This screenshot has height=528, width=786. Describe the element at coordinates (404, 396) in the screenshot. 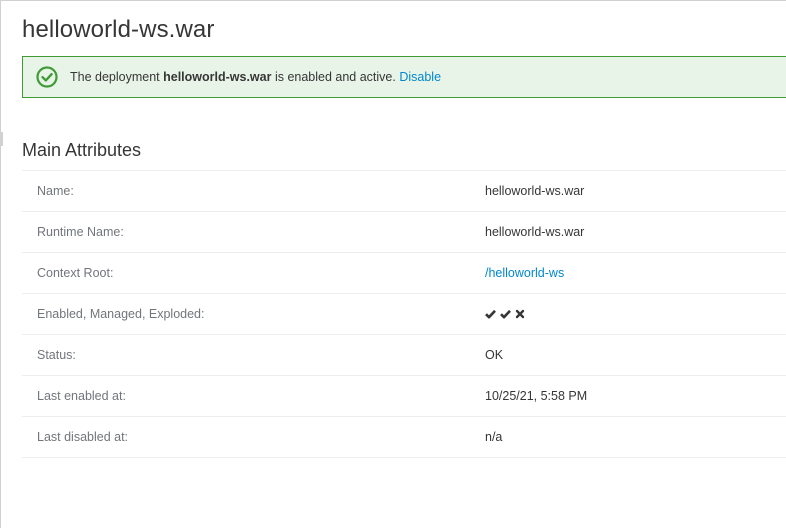

I see `attribute-row-last-enabled: Last enabled at: 10/25/21, 5:58 PM` at that location.